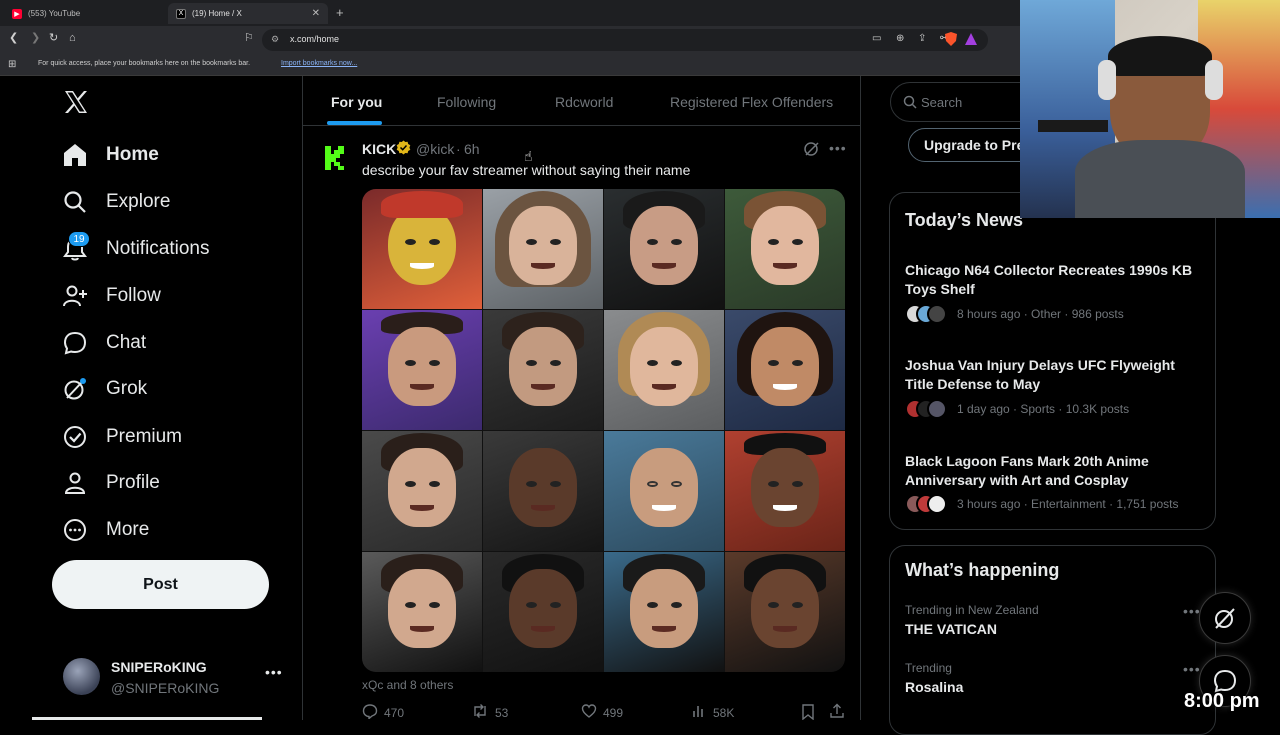 This screenshot has width=1280, height=735. Describe the element at coordinates (181, 13) in the screenshot. I see `x-favicon-icon: X` at that location.